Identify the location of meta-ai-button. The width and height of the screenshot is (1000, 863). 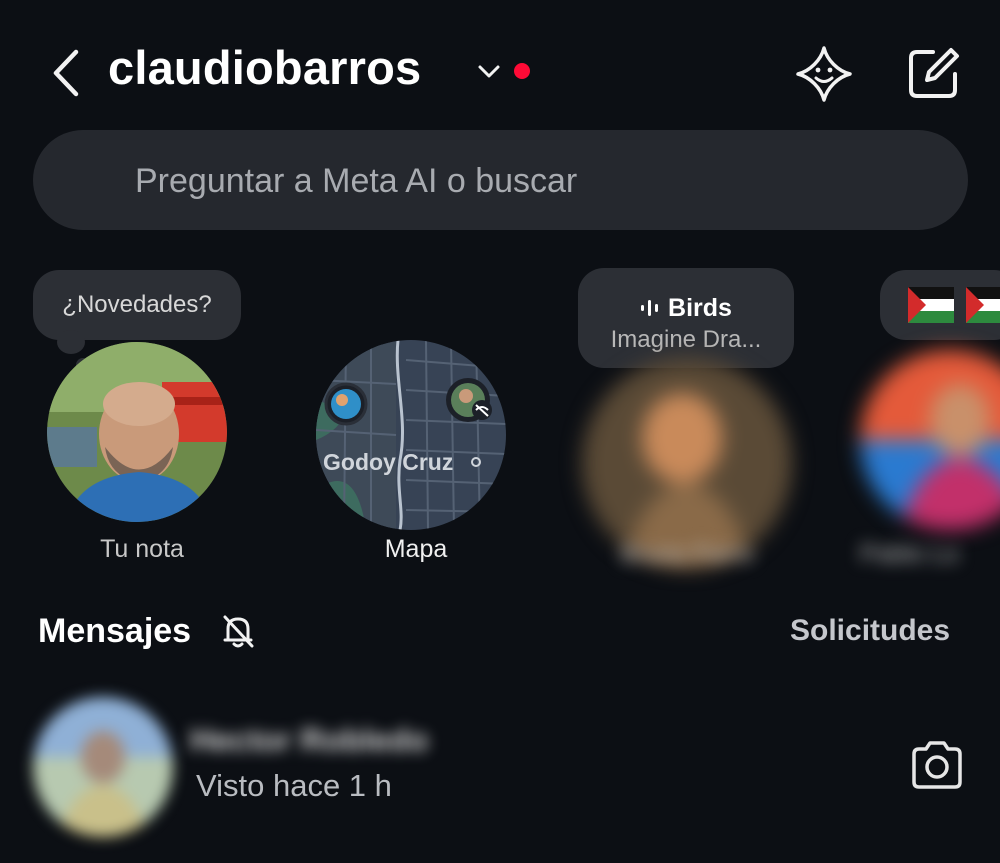
(824, 74).